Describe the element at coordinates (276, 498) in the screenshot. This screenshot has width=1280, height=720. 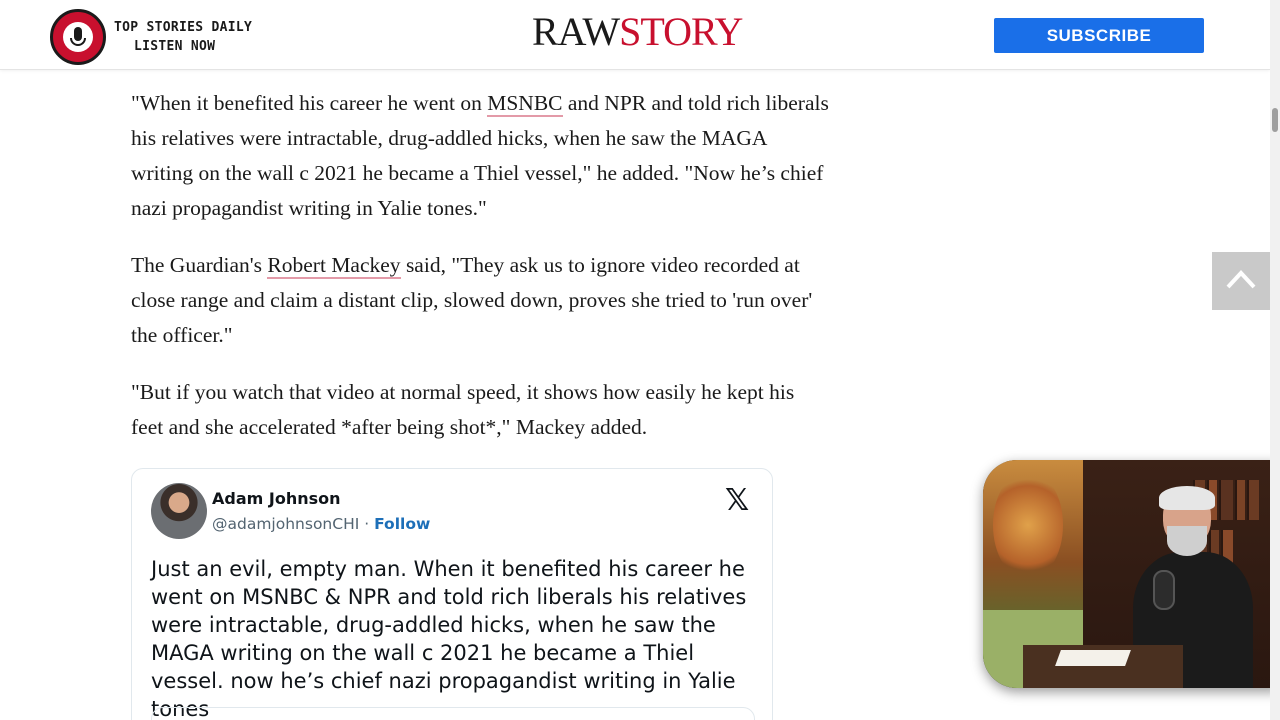
I see `tweet-author-name: Adam Johnson` at that location.